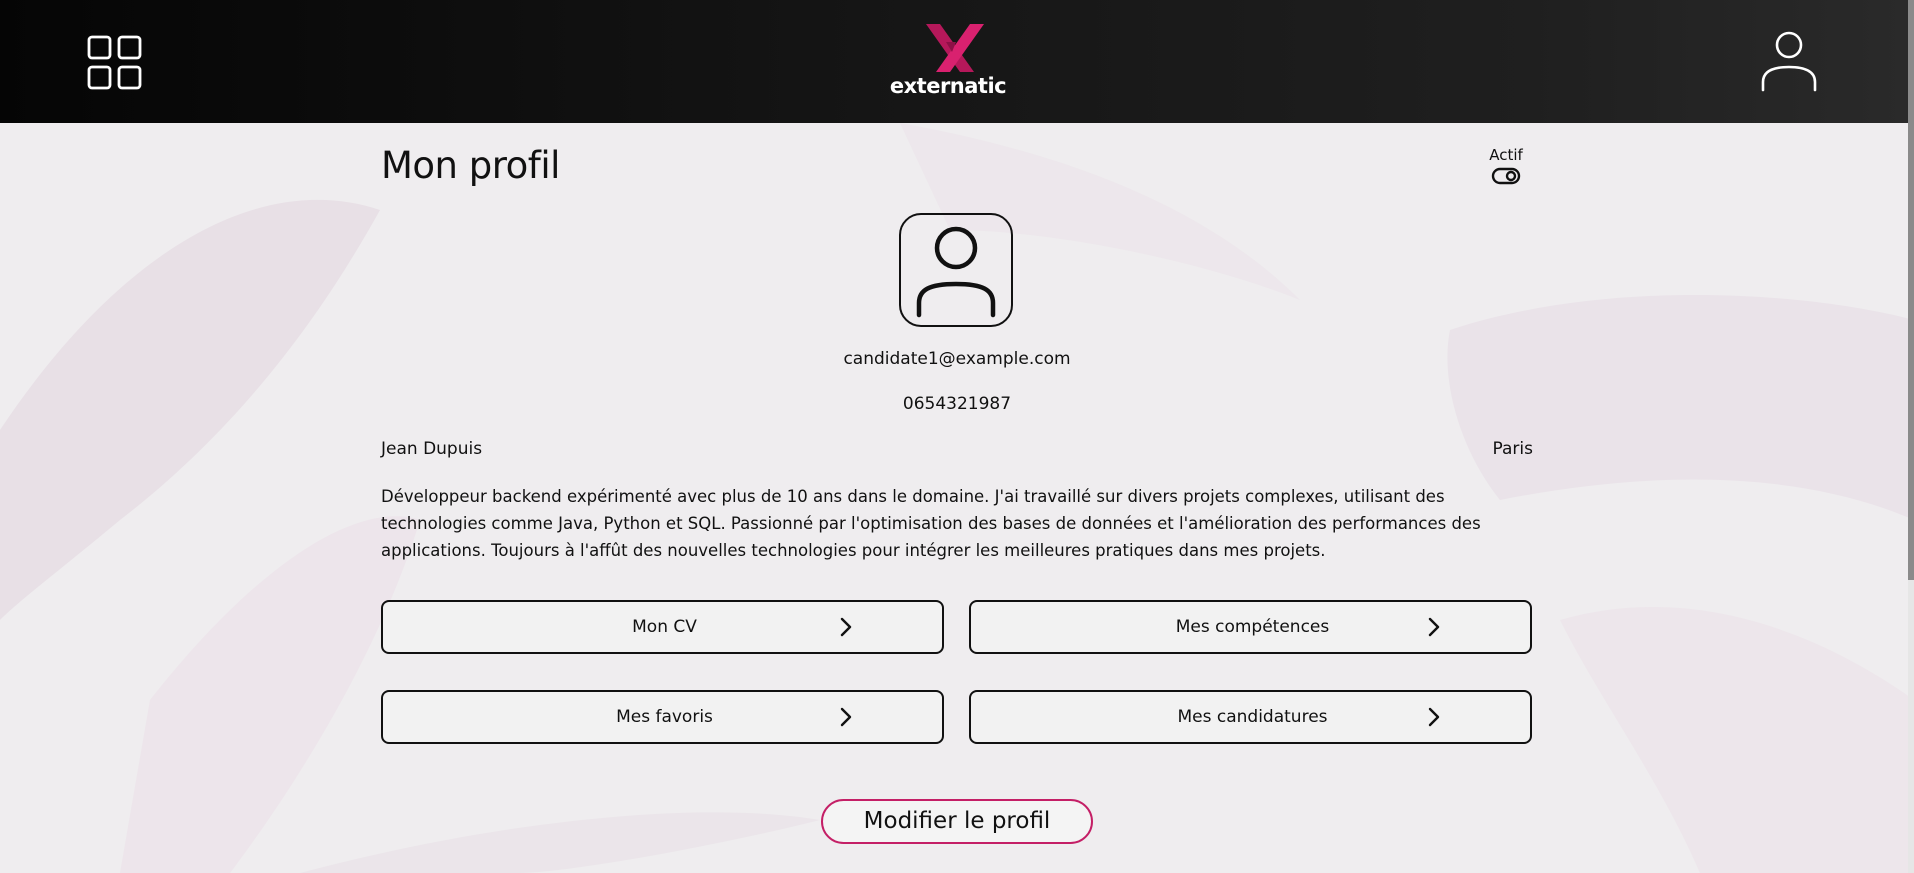  I want to click on user-account-button, so click(1789, 62).